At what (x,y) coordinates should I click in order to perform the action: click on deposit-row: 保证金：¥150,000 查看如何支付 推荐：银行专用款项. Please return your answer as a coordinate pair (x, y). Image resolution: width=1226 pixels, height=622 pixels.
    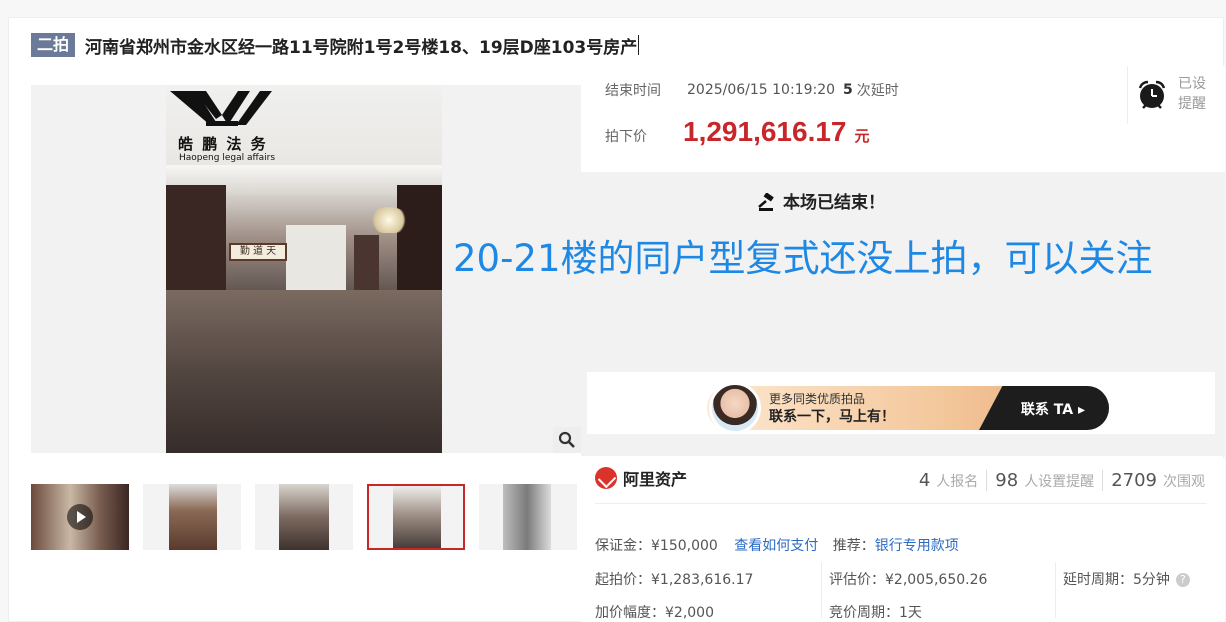
    Looking at the image, I should click on (777, 545).